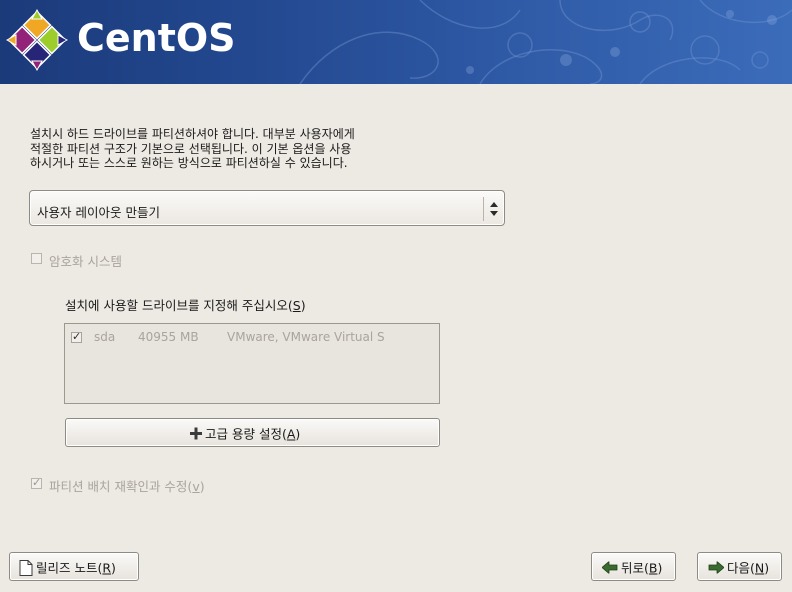 The image size is (792, 592). What do you see at coordinates (192, 134) in the screenshot?
I see `intro-line-1: 설치시 하드 드라이브를 파티션하셔야 합니다. 대부분 사용자에게` at bounding box center [192, 134].